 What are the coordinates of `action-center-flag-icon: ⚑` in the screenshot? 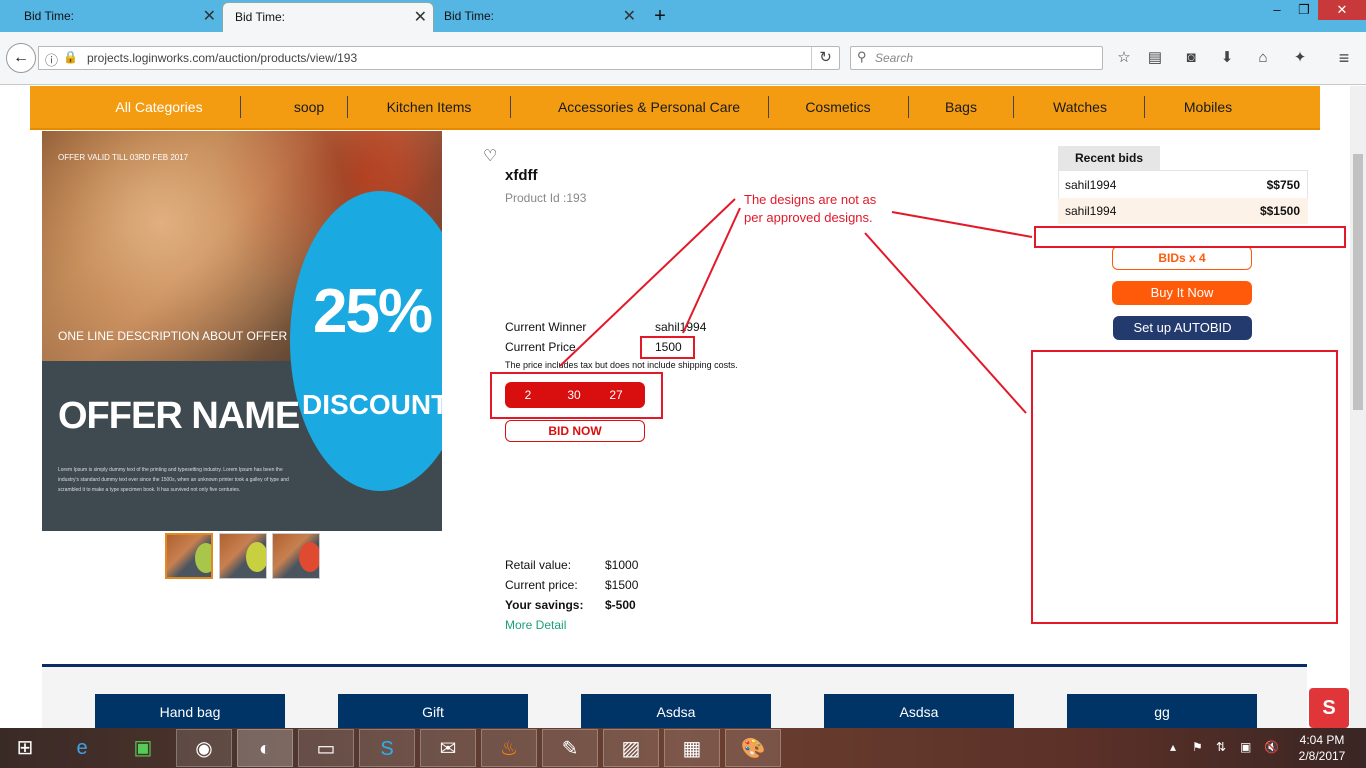 It's located at (1197, 747).